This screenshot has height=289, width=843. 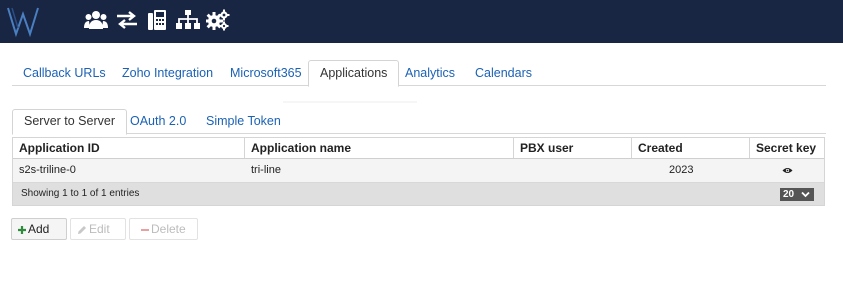 I want to click on edit-button: Edit, so click(x=98, y=229).